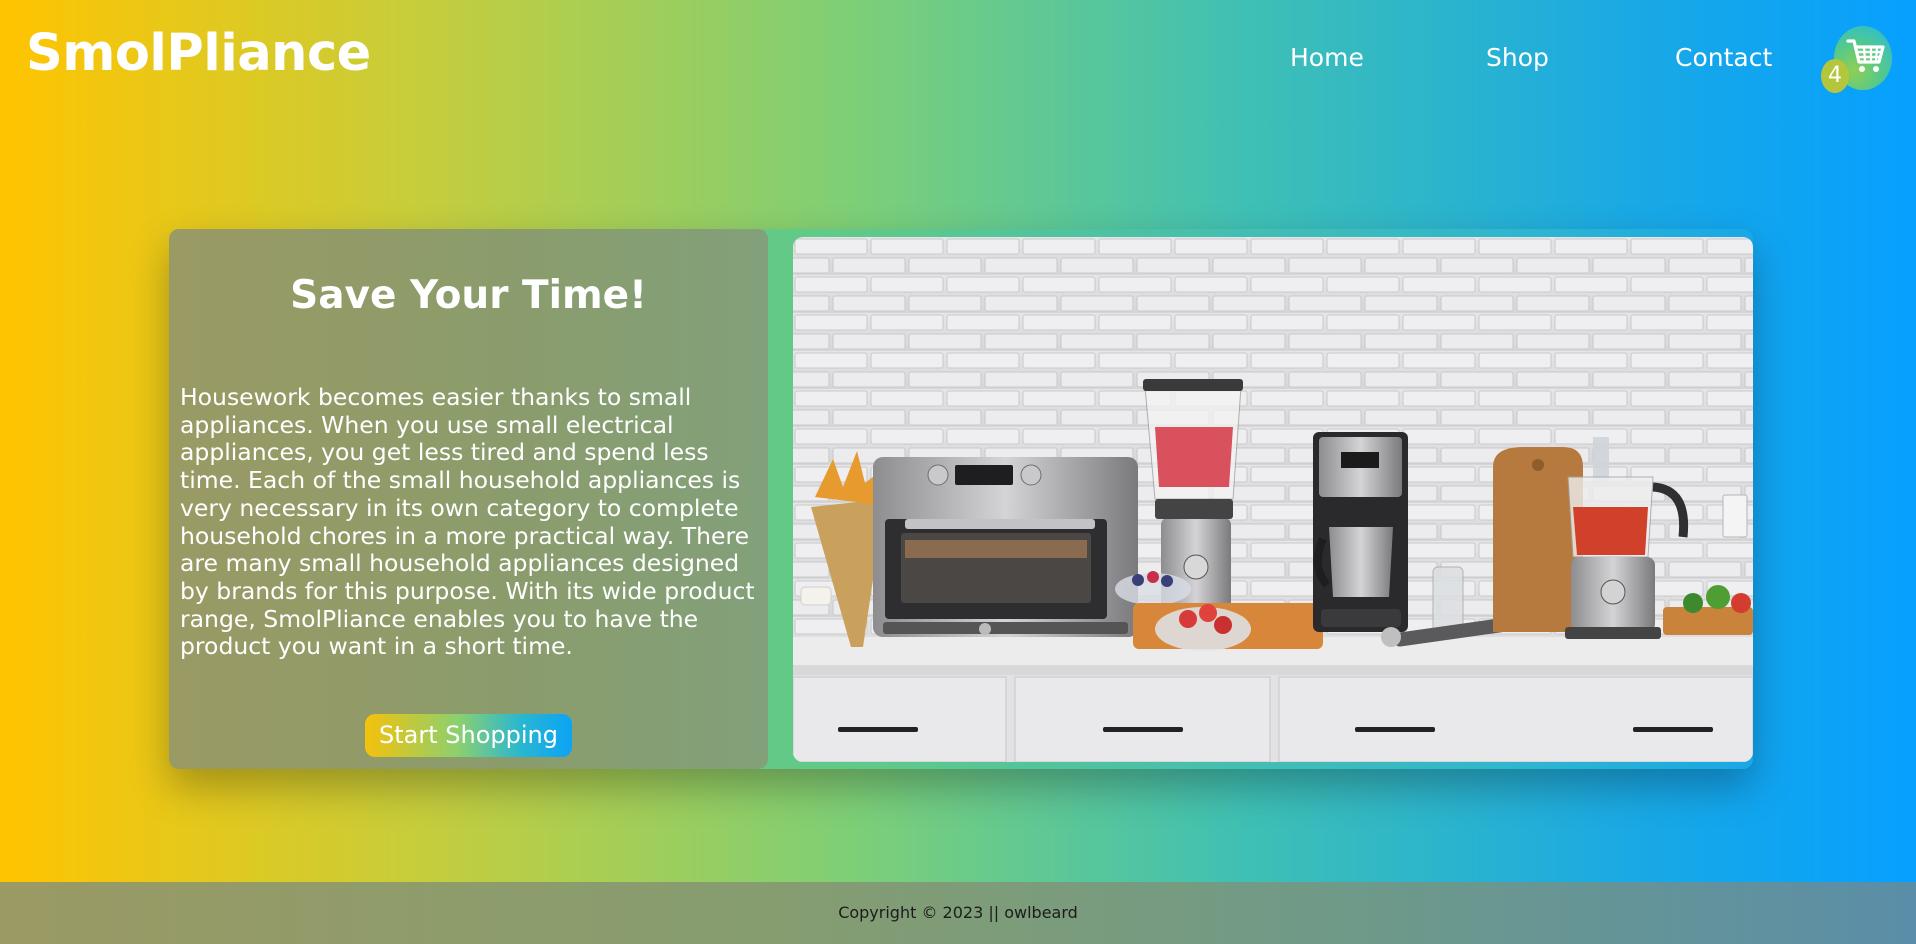 The image size is (1916, 944). I want to click on main-nav: Home Shop Contact, so click(958, 58).